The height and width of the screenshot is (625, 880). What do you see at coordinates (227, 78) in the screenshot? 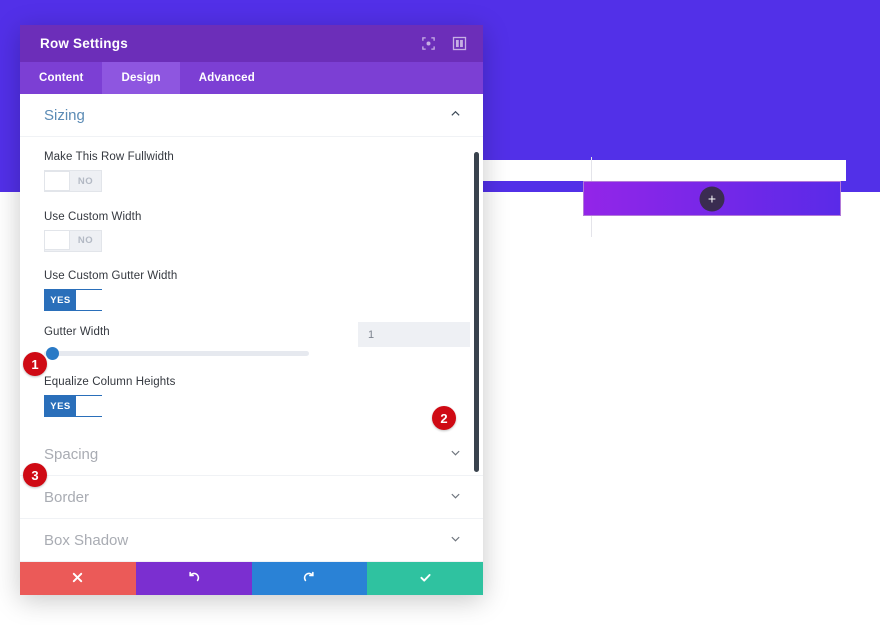
I see `tab-advanced: Advanced` at bounding box center [227, 78].